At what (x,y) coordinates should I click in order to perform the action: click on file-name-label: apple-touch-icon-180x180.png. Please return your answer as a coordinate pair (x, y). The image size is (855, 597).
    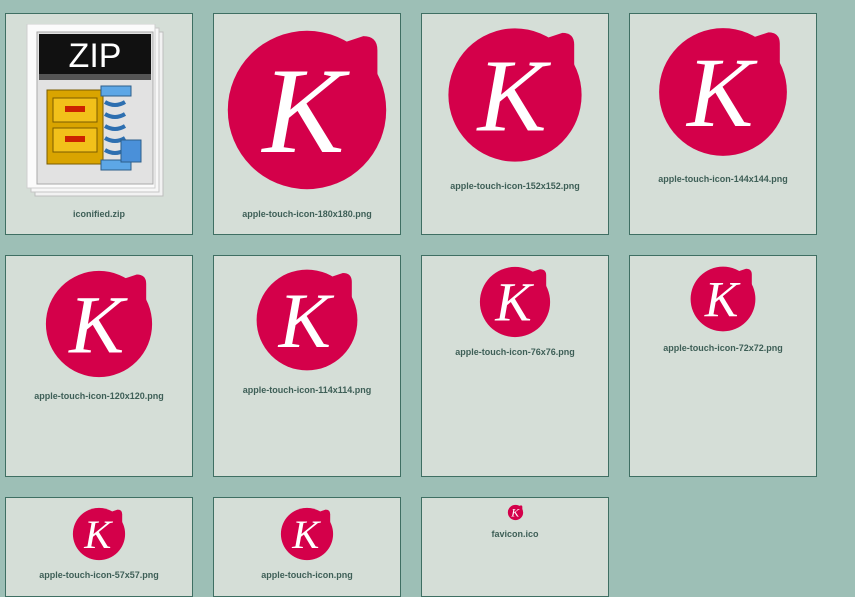
    Looking at the image, I should click on (307, 214).